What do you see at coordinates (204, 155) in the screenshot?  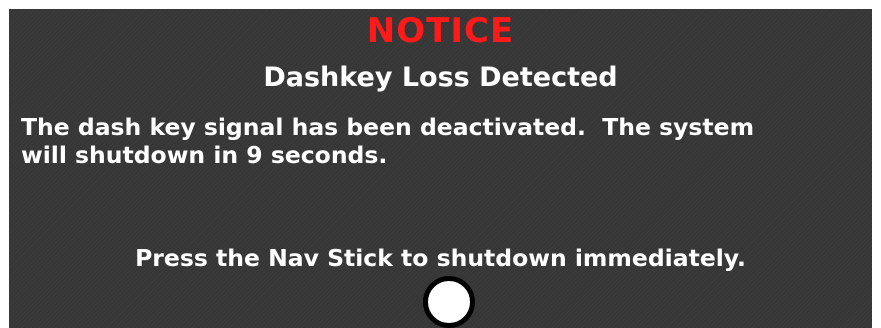 I see `message-line-2: will shutdown in 9 seconds.` at bounding box center [204, 155].